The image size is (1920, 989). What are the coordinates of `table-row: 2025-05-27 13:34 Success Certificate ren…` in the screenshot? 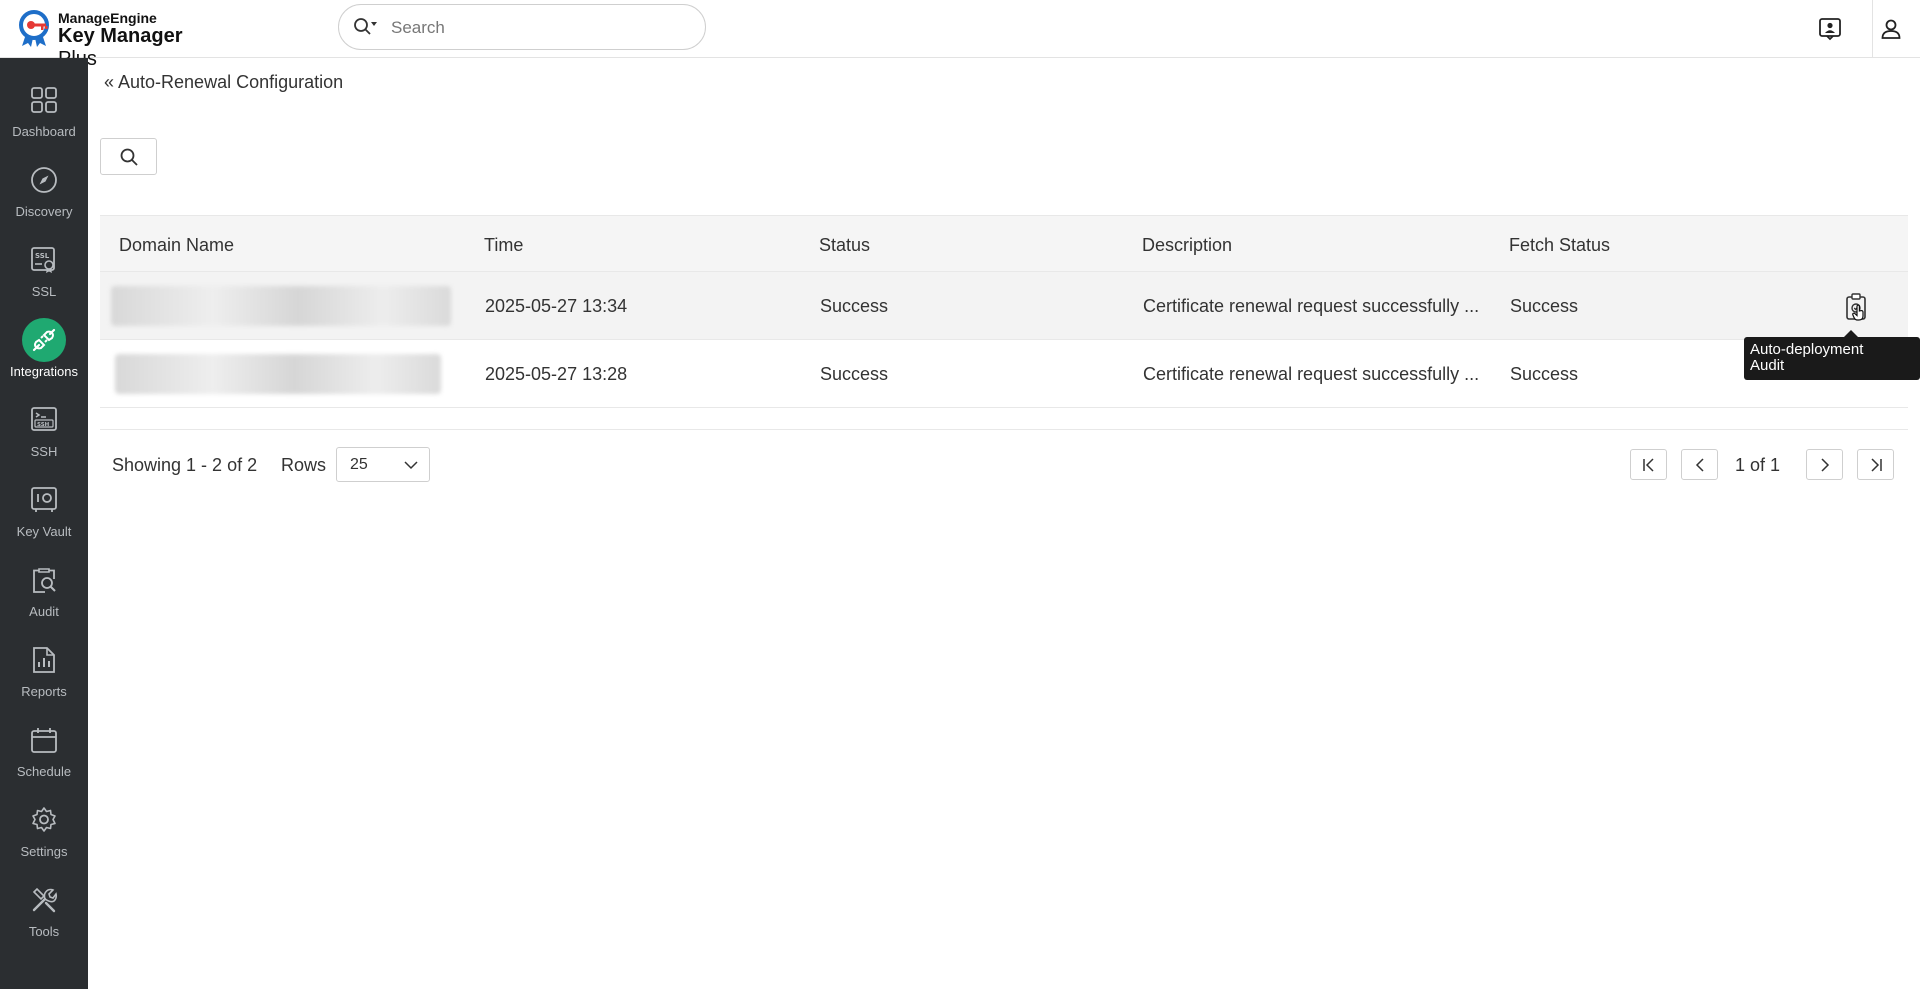 It's located at (1004, 306).